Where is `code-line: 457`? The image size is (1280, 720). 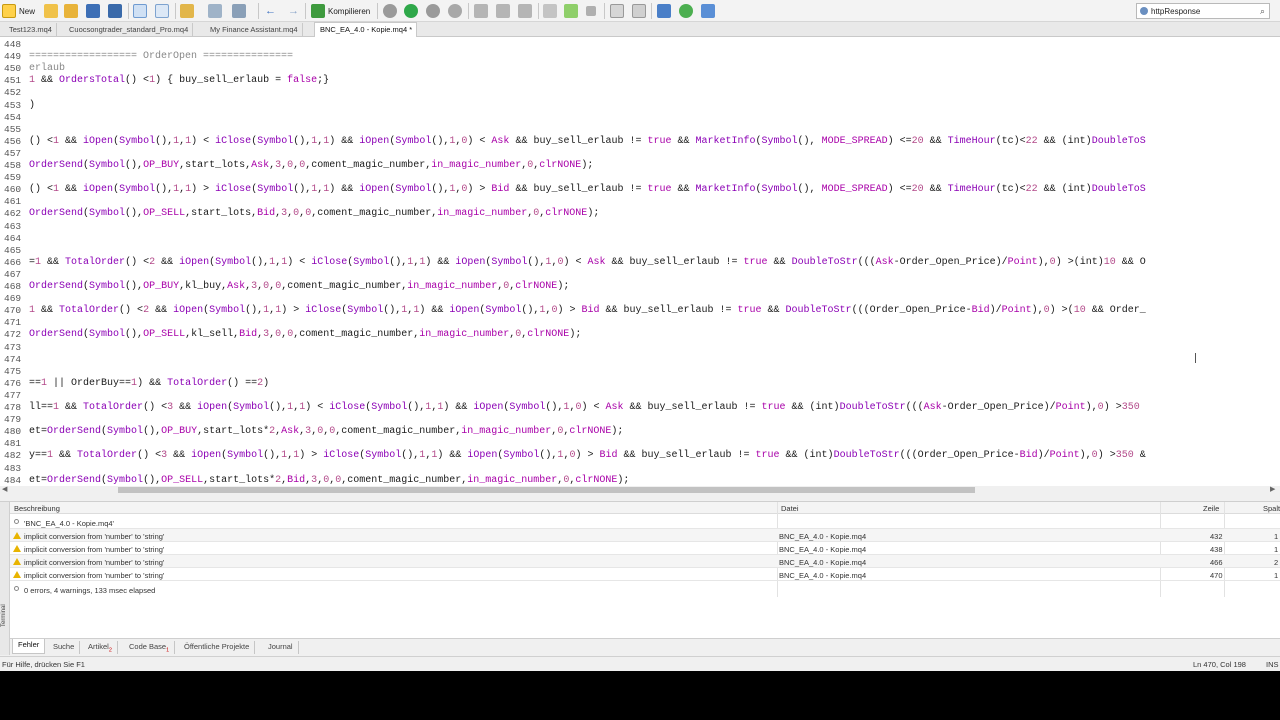
code-line: 457 is located at coordinates (640, 154).